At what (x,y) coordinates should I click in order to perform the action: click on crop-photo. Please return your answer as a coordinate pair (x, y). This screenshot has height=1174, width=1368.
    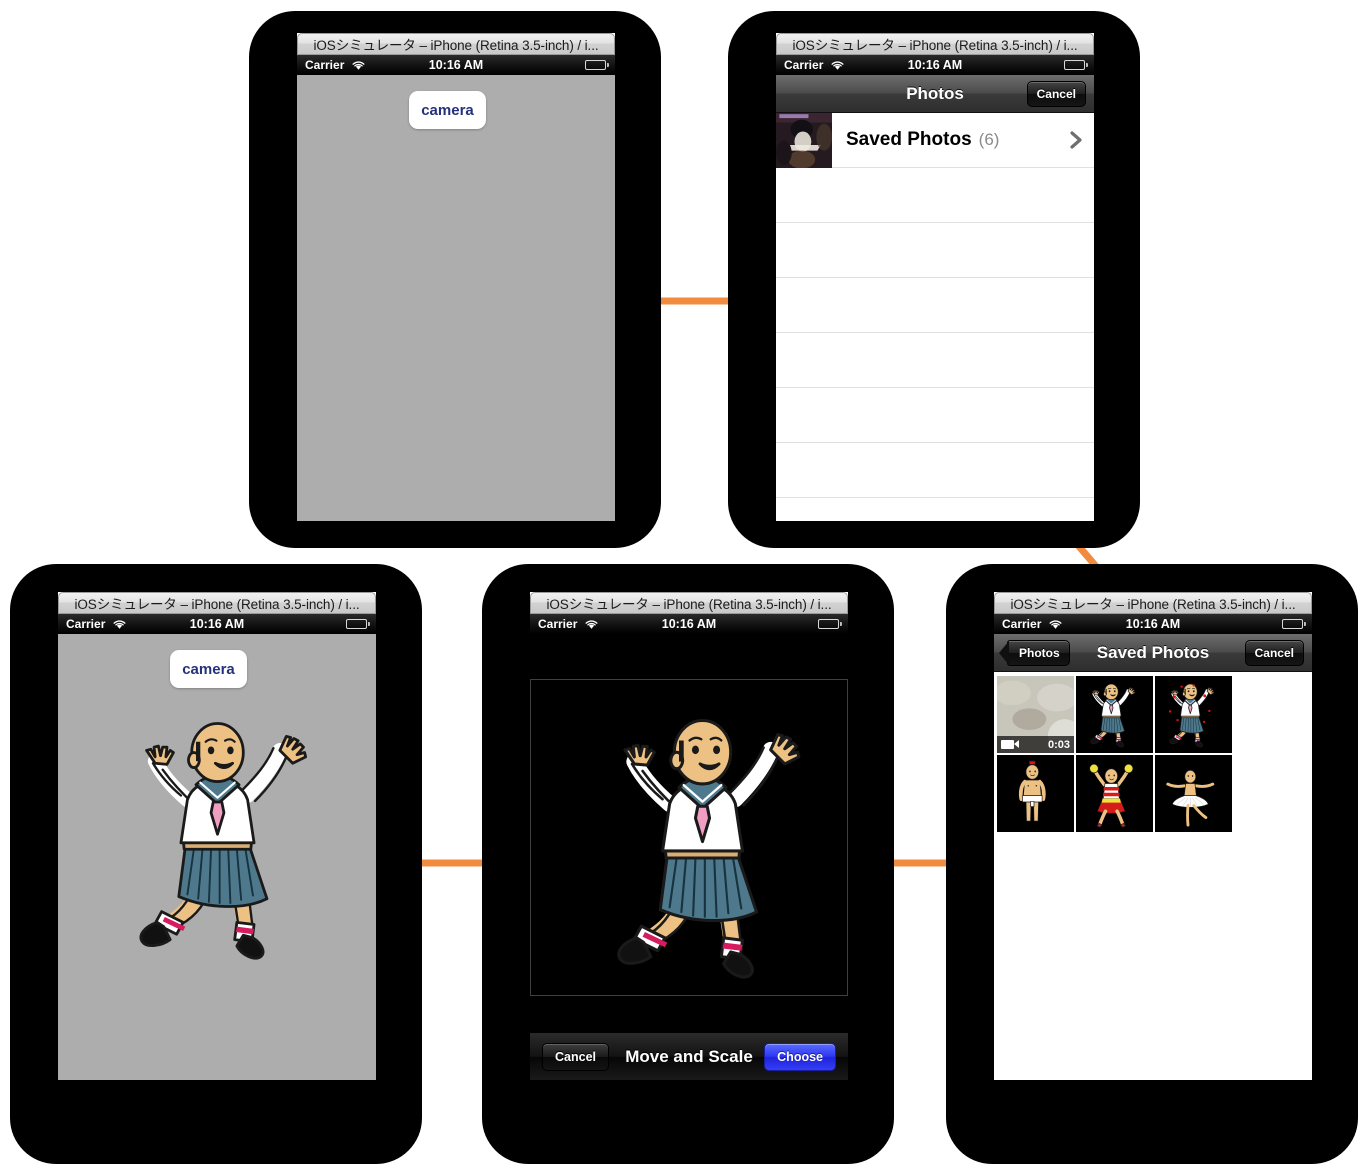
    Looking at the image, I should click on (702, 838).